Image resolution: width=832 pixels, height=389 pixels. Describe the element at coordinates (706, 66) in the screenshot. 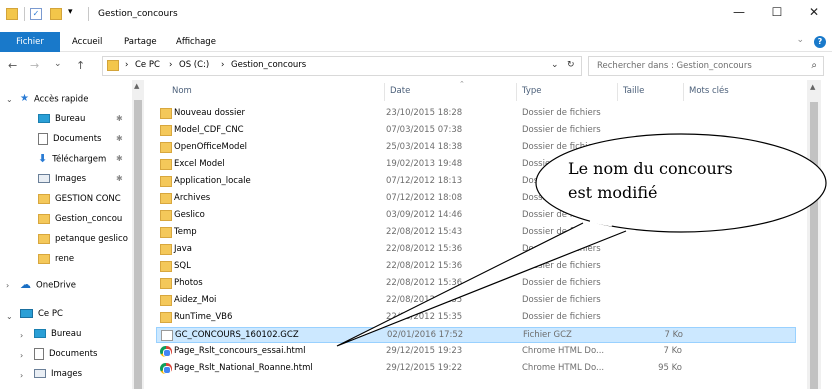

I see `search-input: Rechercher dans : Gestion_concours ⌕` at that location.